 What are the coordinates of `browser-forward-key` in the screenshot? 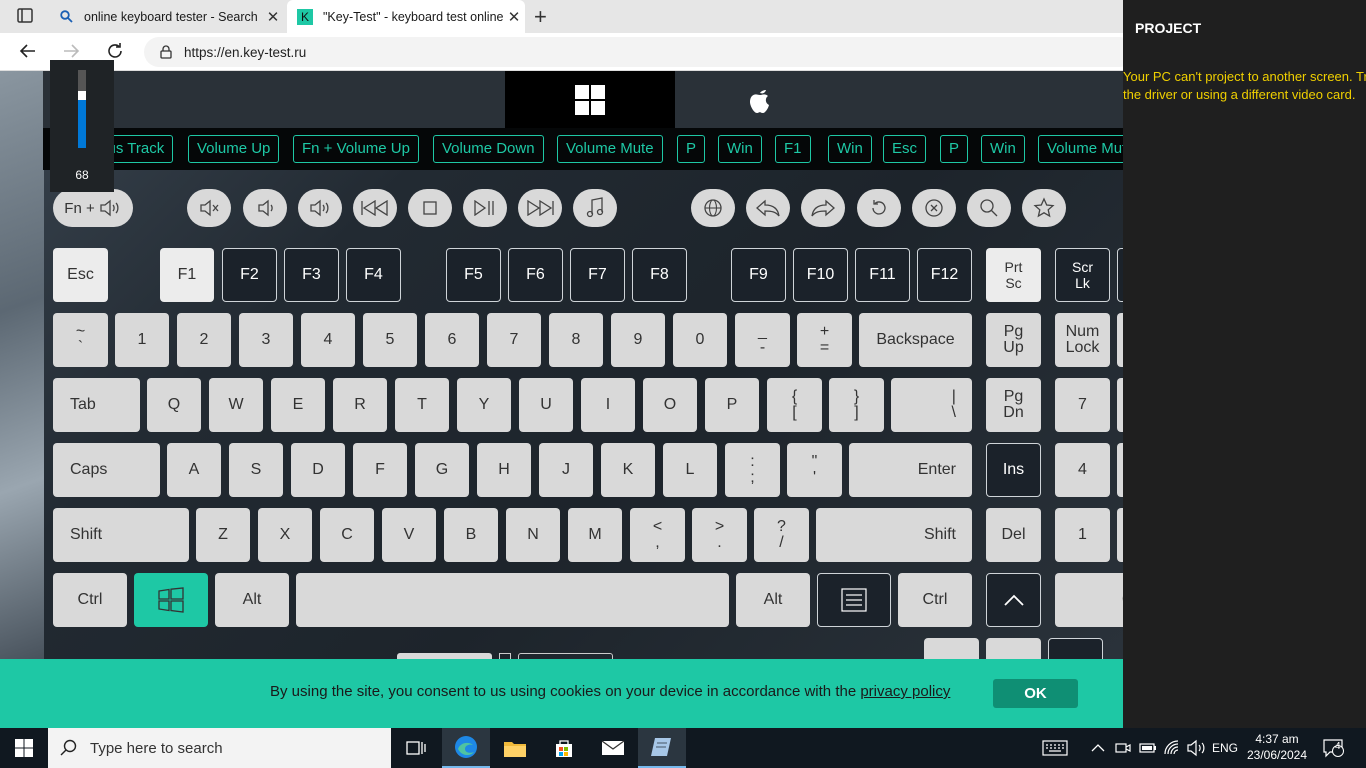 It's located at (823, 208).